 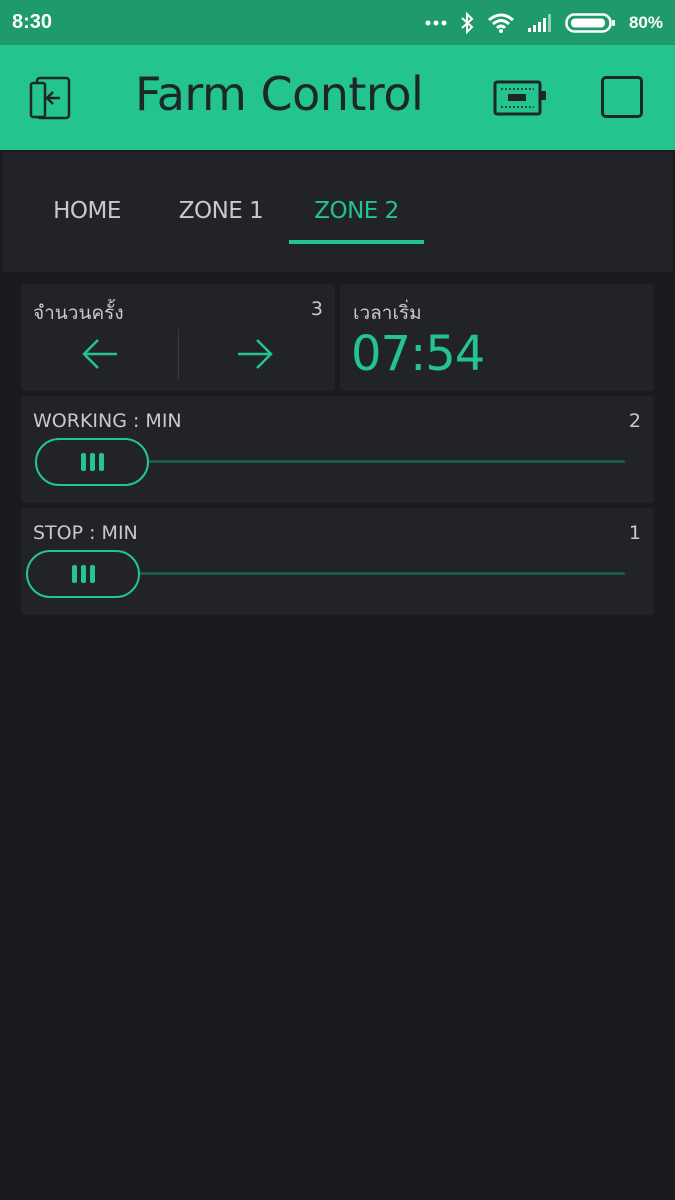 I want to click on step-down-button, so click(x=101, y=354).